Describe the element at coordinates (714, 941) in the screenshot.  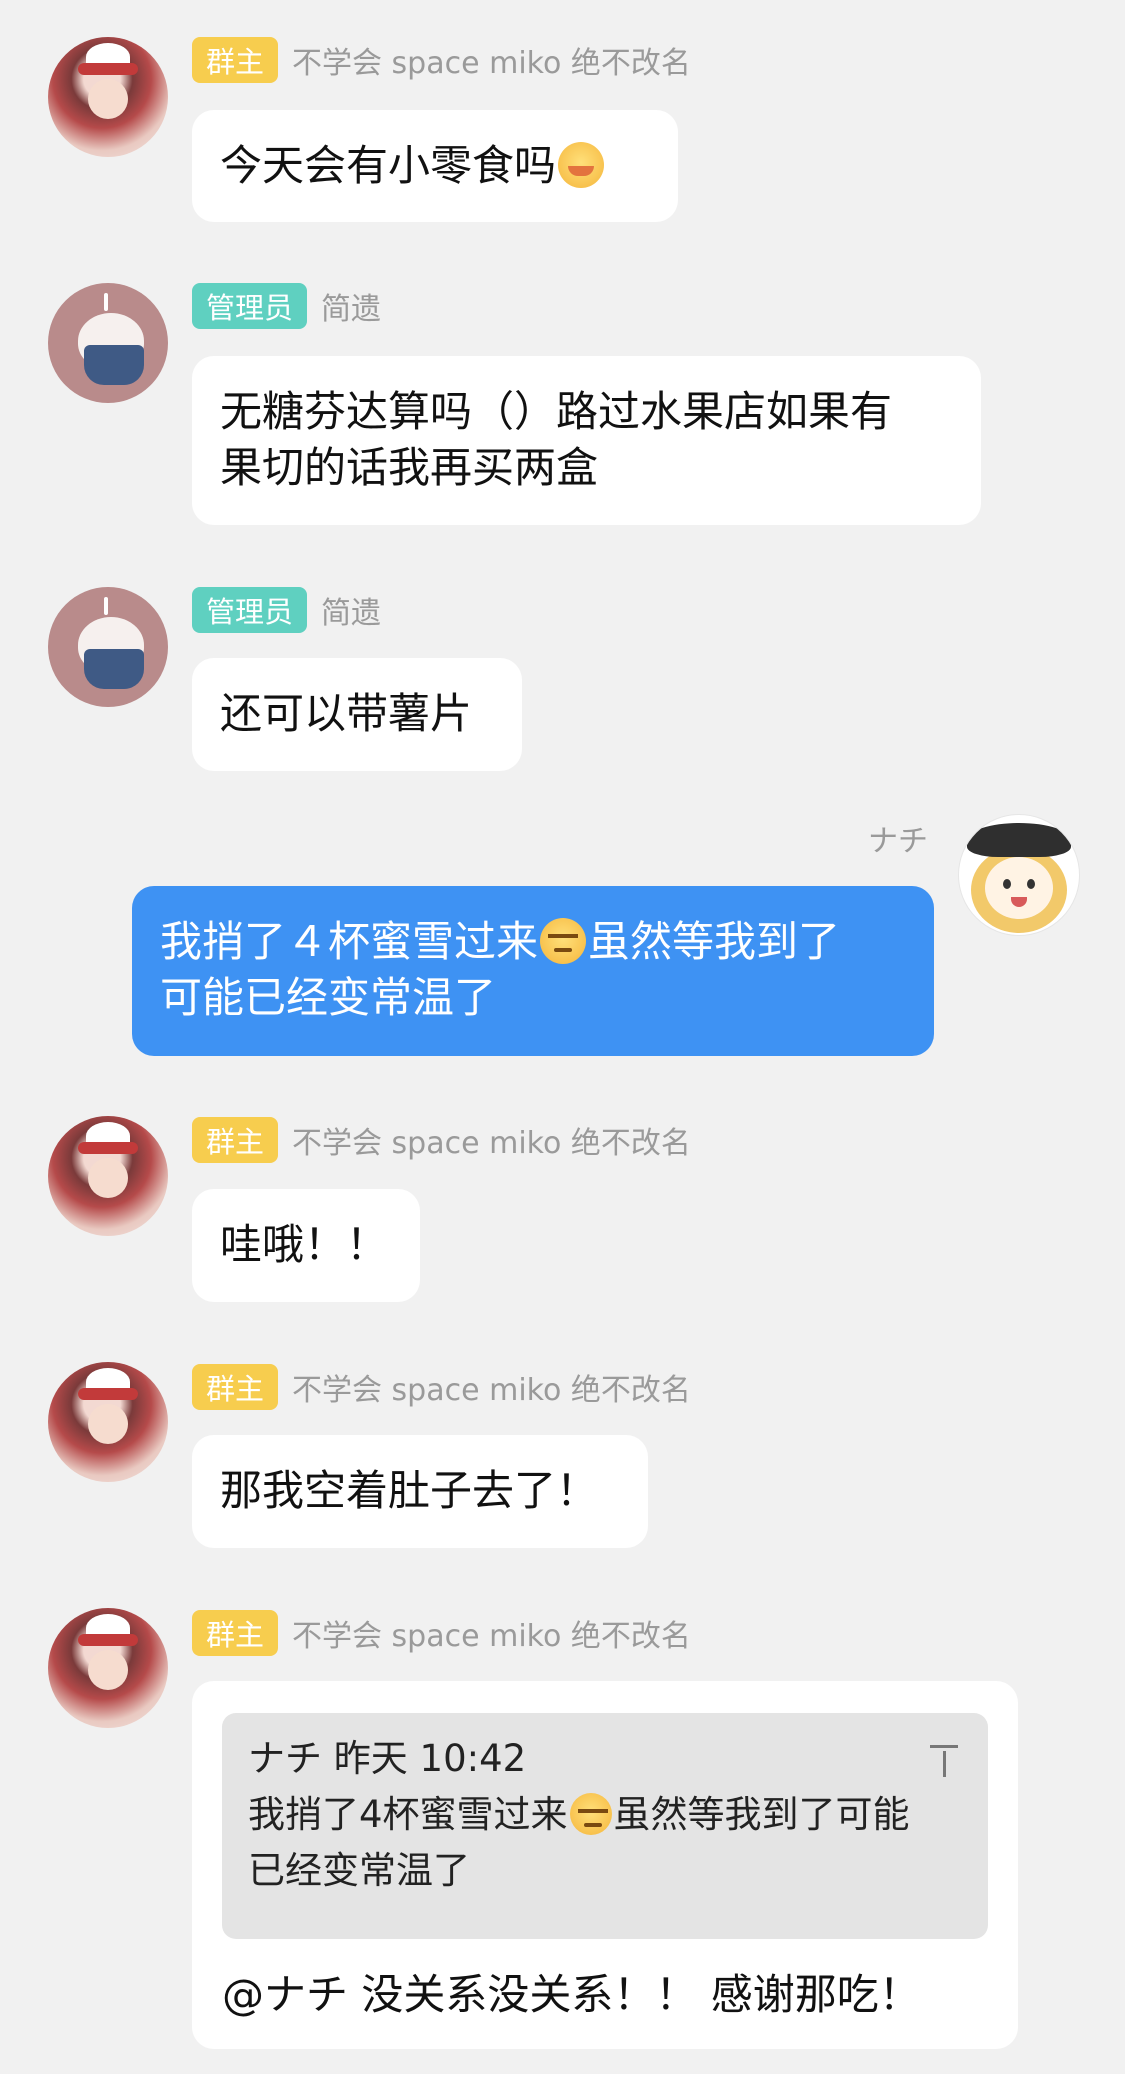
I see `message-text: 虽然等我到了` at that location.